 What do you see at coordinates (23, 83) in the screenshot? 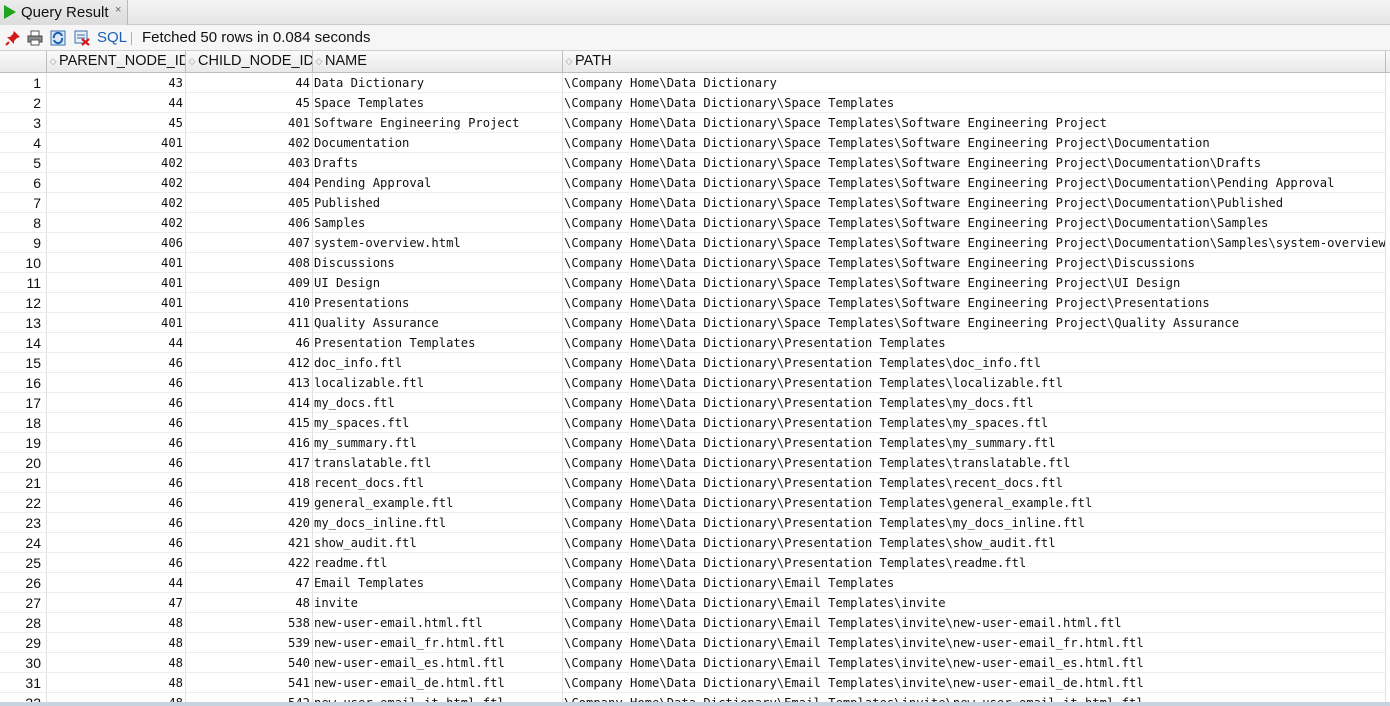
I see `row-number: 1` at bounding box center [23, 83].